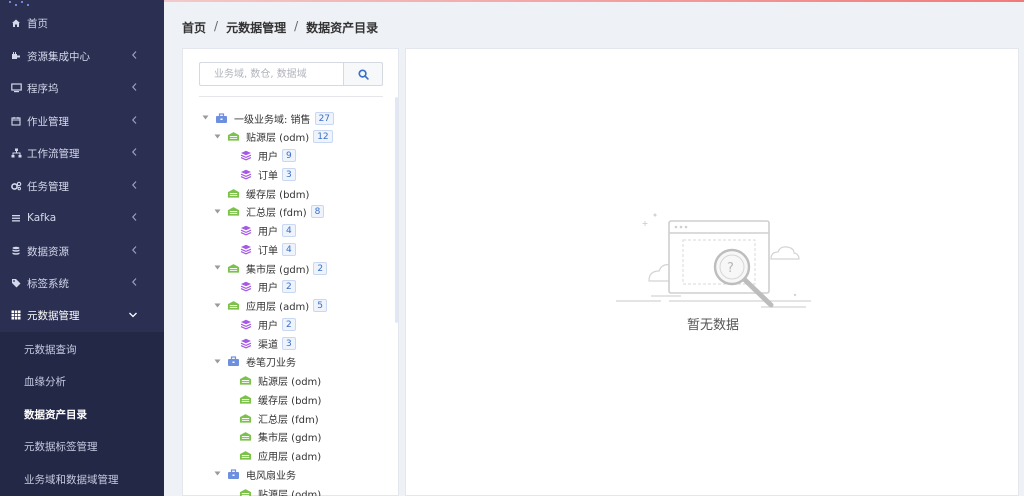  I want to click on breadcrumb: 首页 / 元数据管理 / 数据资产目录, so click(280, 27).